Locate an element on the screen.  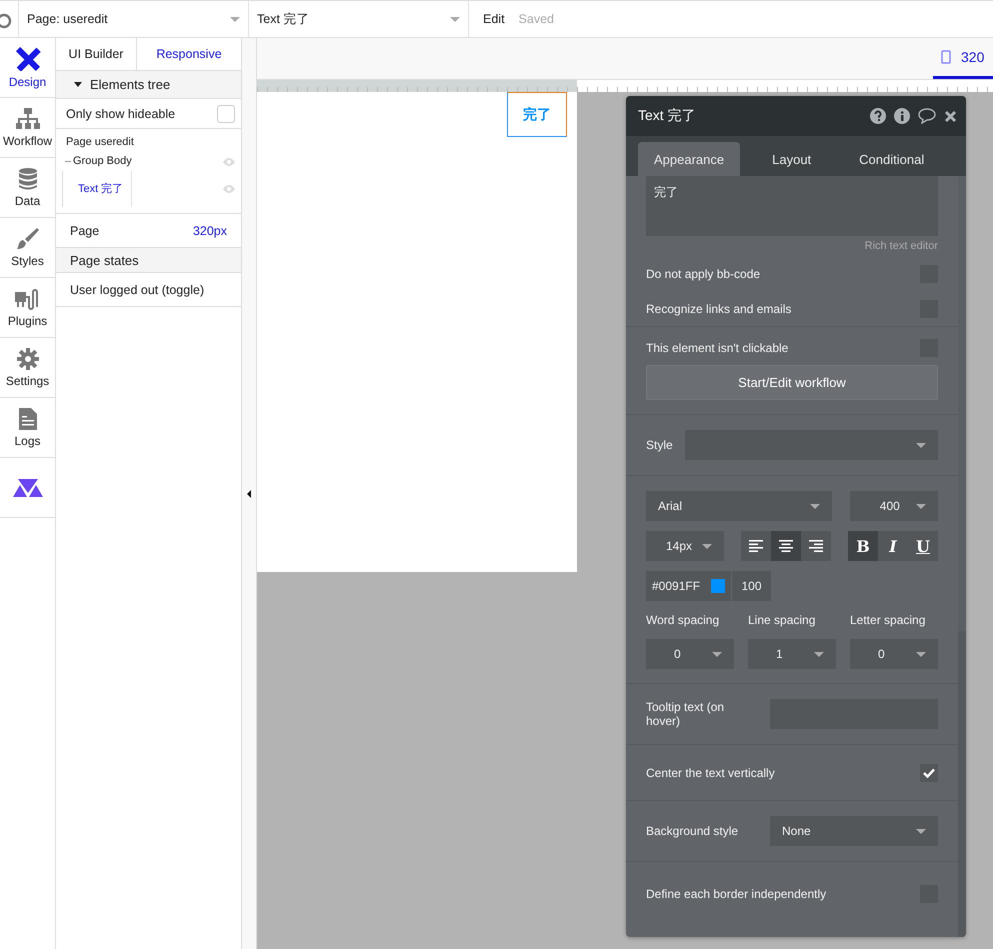
checkmark-icon is located at coordinates (929, 773).